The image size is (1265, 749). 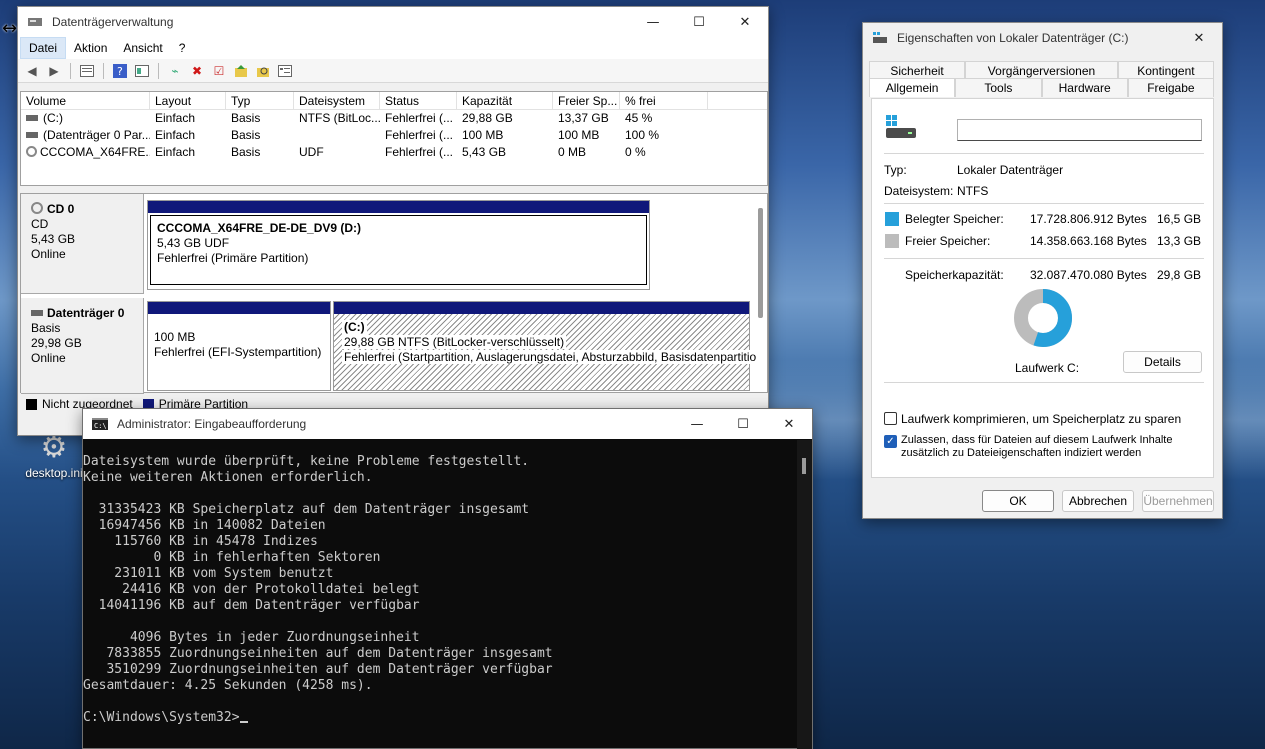 What do you see at coordinates (454, 342) in the screenshot?
I see `partition-size: 29,88 GB NTFS (BitLocker-verschlüsselt)` at bounding box center [454, 342].